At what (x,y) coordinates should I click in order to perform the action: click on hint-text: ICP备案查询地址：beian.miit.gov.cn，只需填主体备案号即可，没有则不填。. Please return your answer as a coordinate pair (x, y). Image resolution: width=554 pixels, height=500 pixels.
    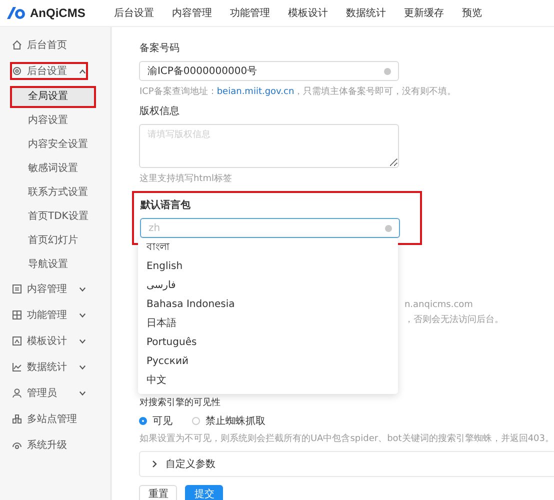
    Looking at the image, I should click on (298, 91).